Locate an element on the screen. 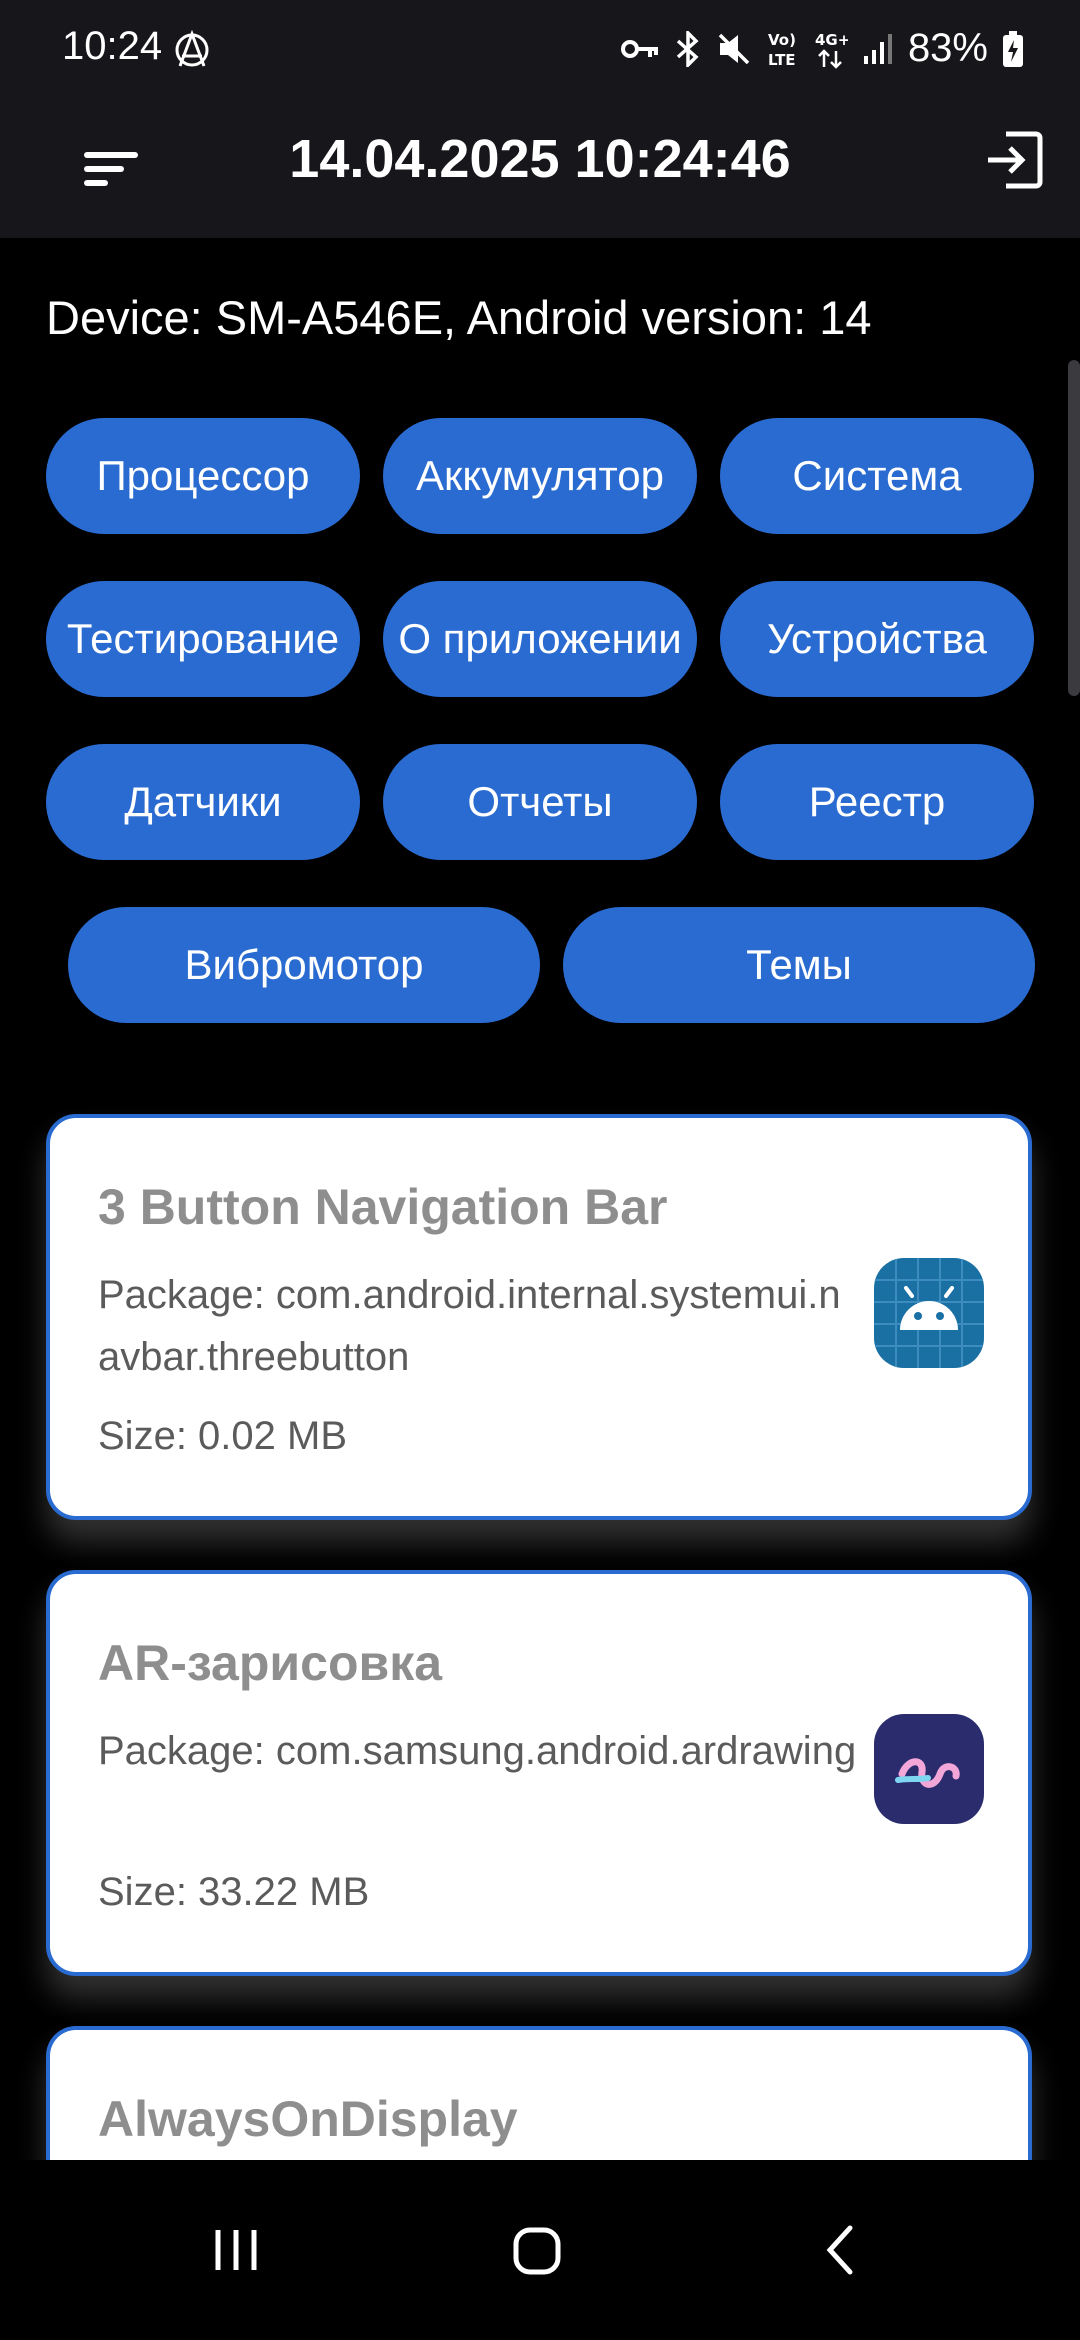  app-size: Size: 0.02 MB is located at coordinates (223, 1436).